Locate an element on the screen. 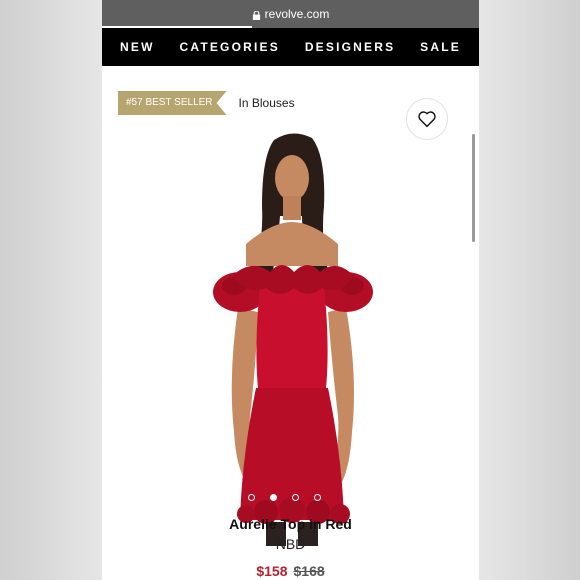  page-load-progress is located at coordinates (177, 27).